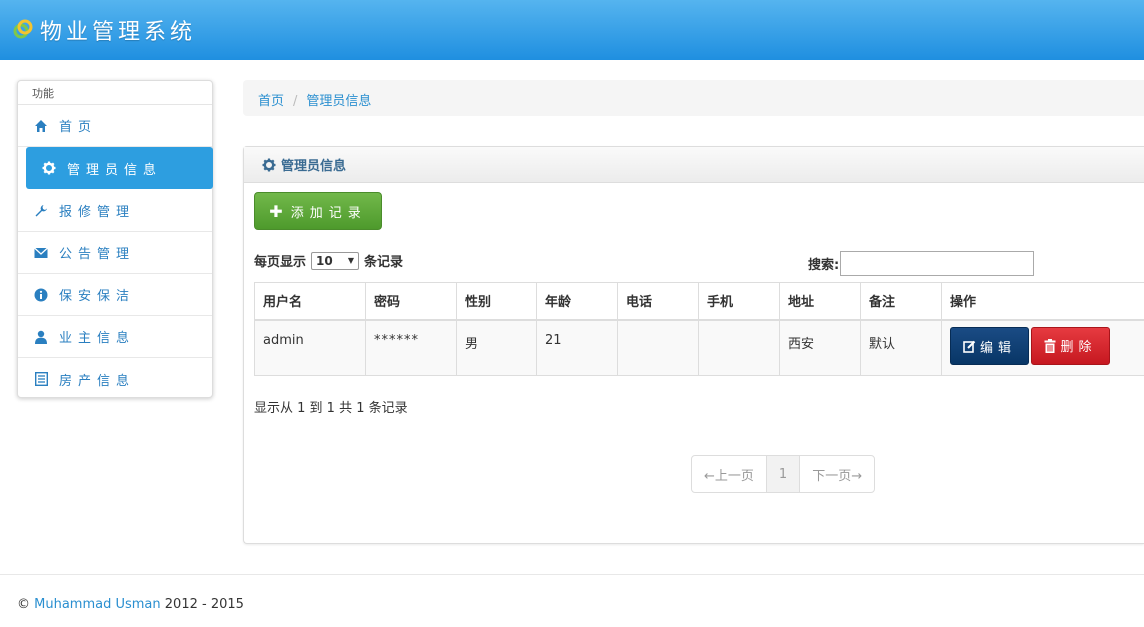 The height and width of the screenshot is (627, 1144). What do you see at coordinates (411, 347) in the screenshot?
I see `cell-password: ******` at bounding box center [411, 347].